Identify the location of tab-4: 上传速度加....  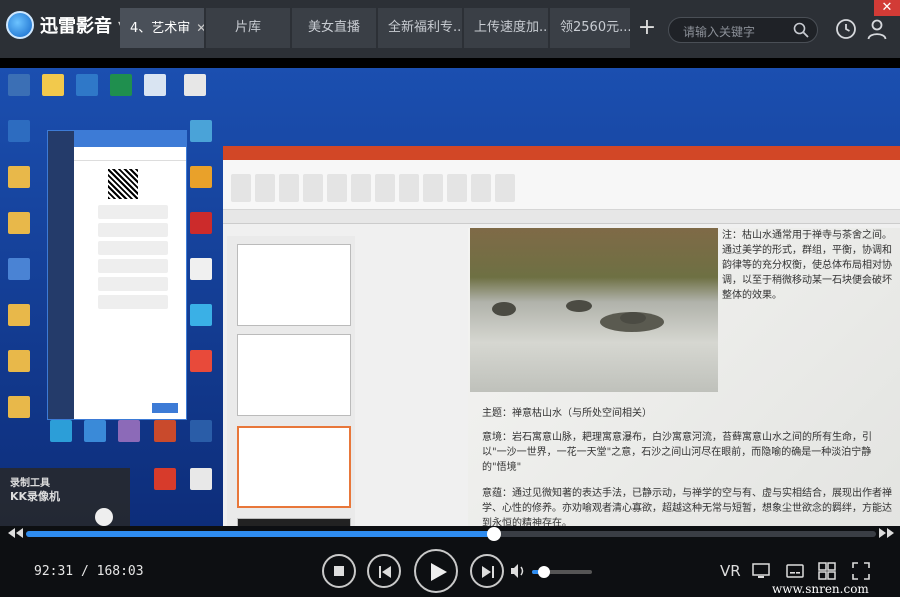
(506, 28).